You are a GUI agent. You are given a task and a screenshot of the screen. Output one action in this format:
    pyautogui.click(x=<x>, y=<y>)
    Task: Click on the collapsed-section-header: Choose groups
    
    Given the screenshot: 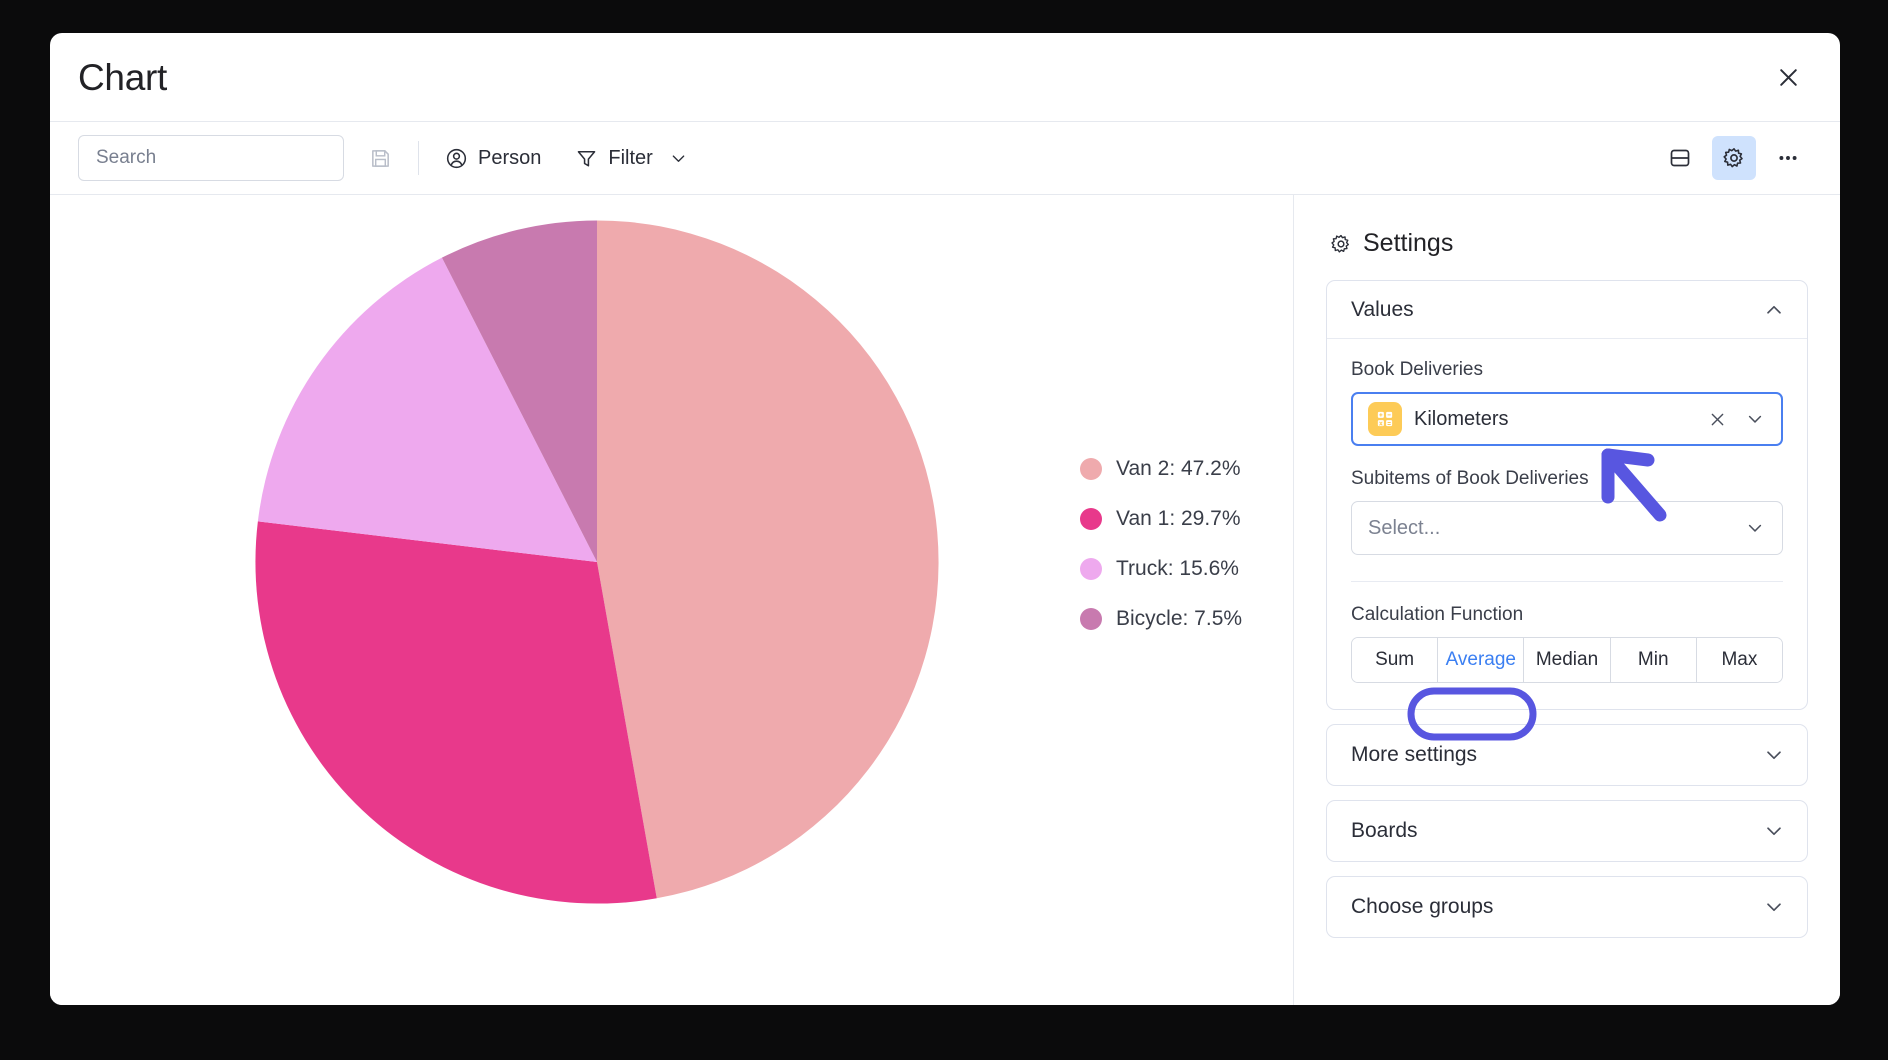 What is the action you would take?
    pyautogui.click(x=1567, y=907)
    